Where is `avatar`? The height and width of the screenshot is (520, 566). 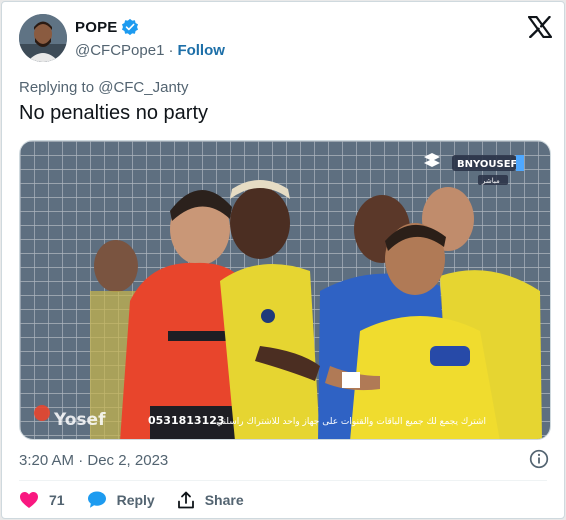
avatar is located at coordinates (43, 38).